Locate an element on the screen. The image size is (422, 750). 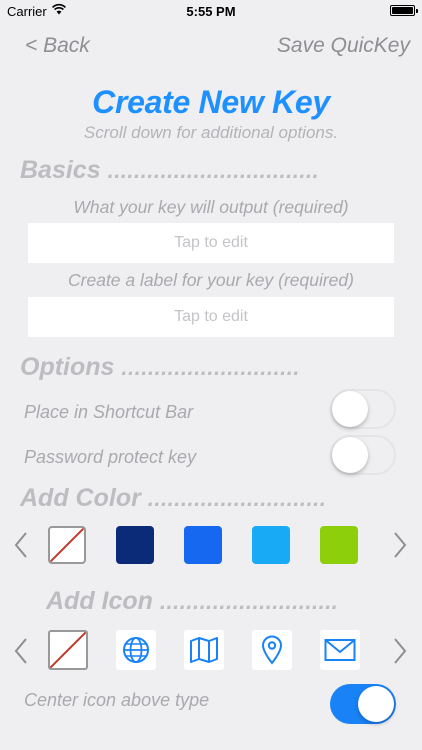
icon-option-location is located at coordinates (272, 650).